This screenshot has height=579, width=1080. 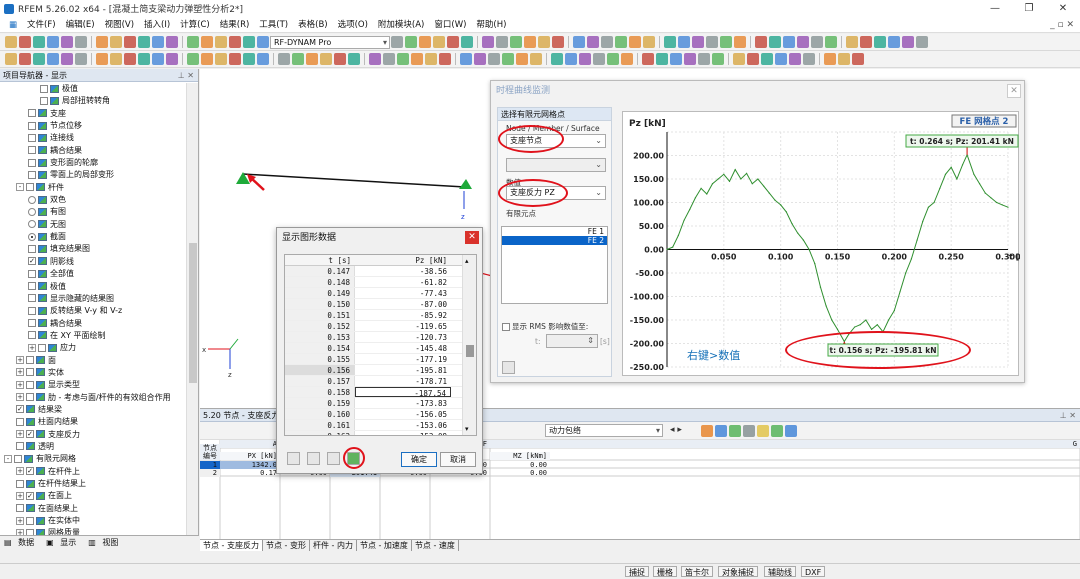 I want to click on t-input: ⇕, so click(x=572, y=341).